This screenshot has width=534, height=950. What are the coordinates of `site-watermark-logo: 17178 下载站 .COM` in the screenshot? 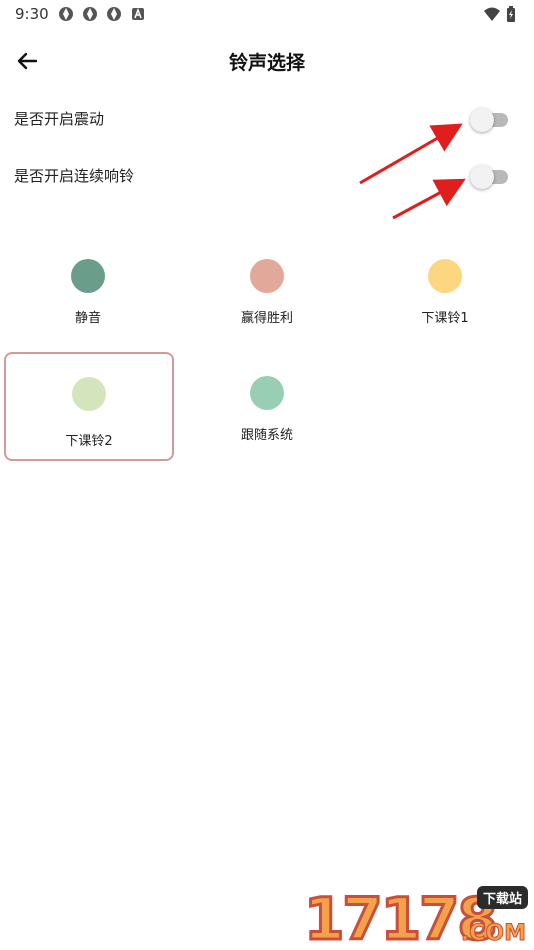 It's located at (416, 918).